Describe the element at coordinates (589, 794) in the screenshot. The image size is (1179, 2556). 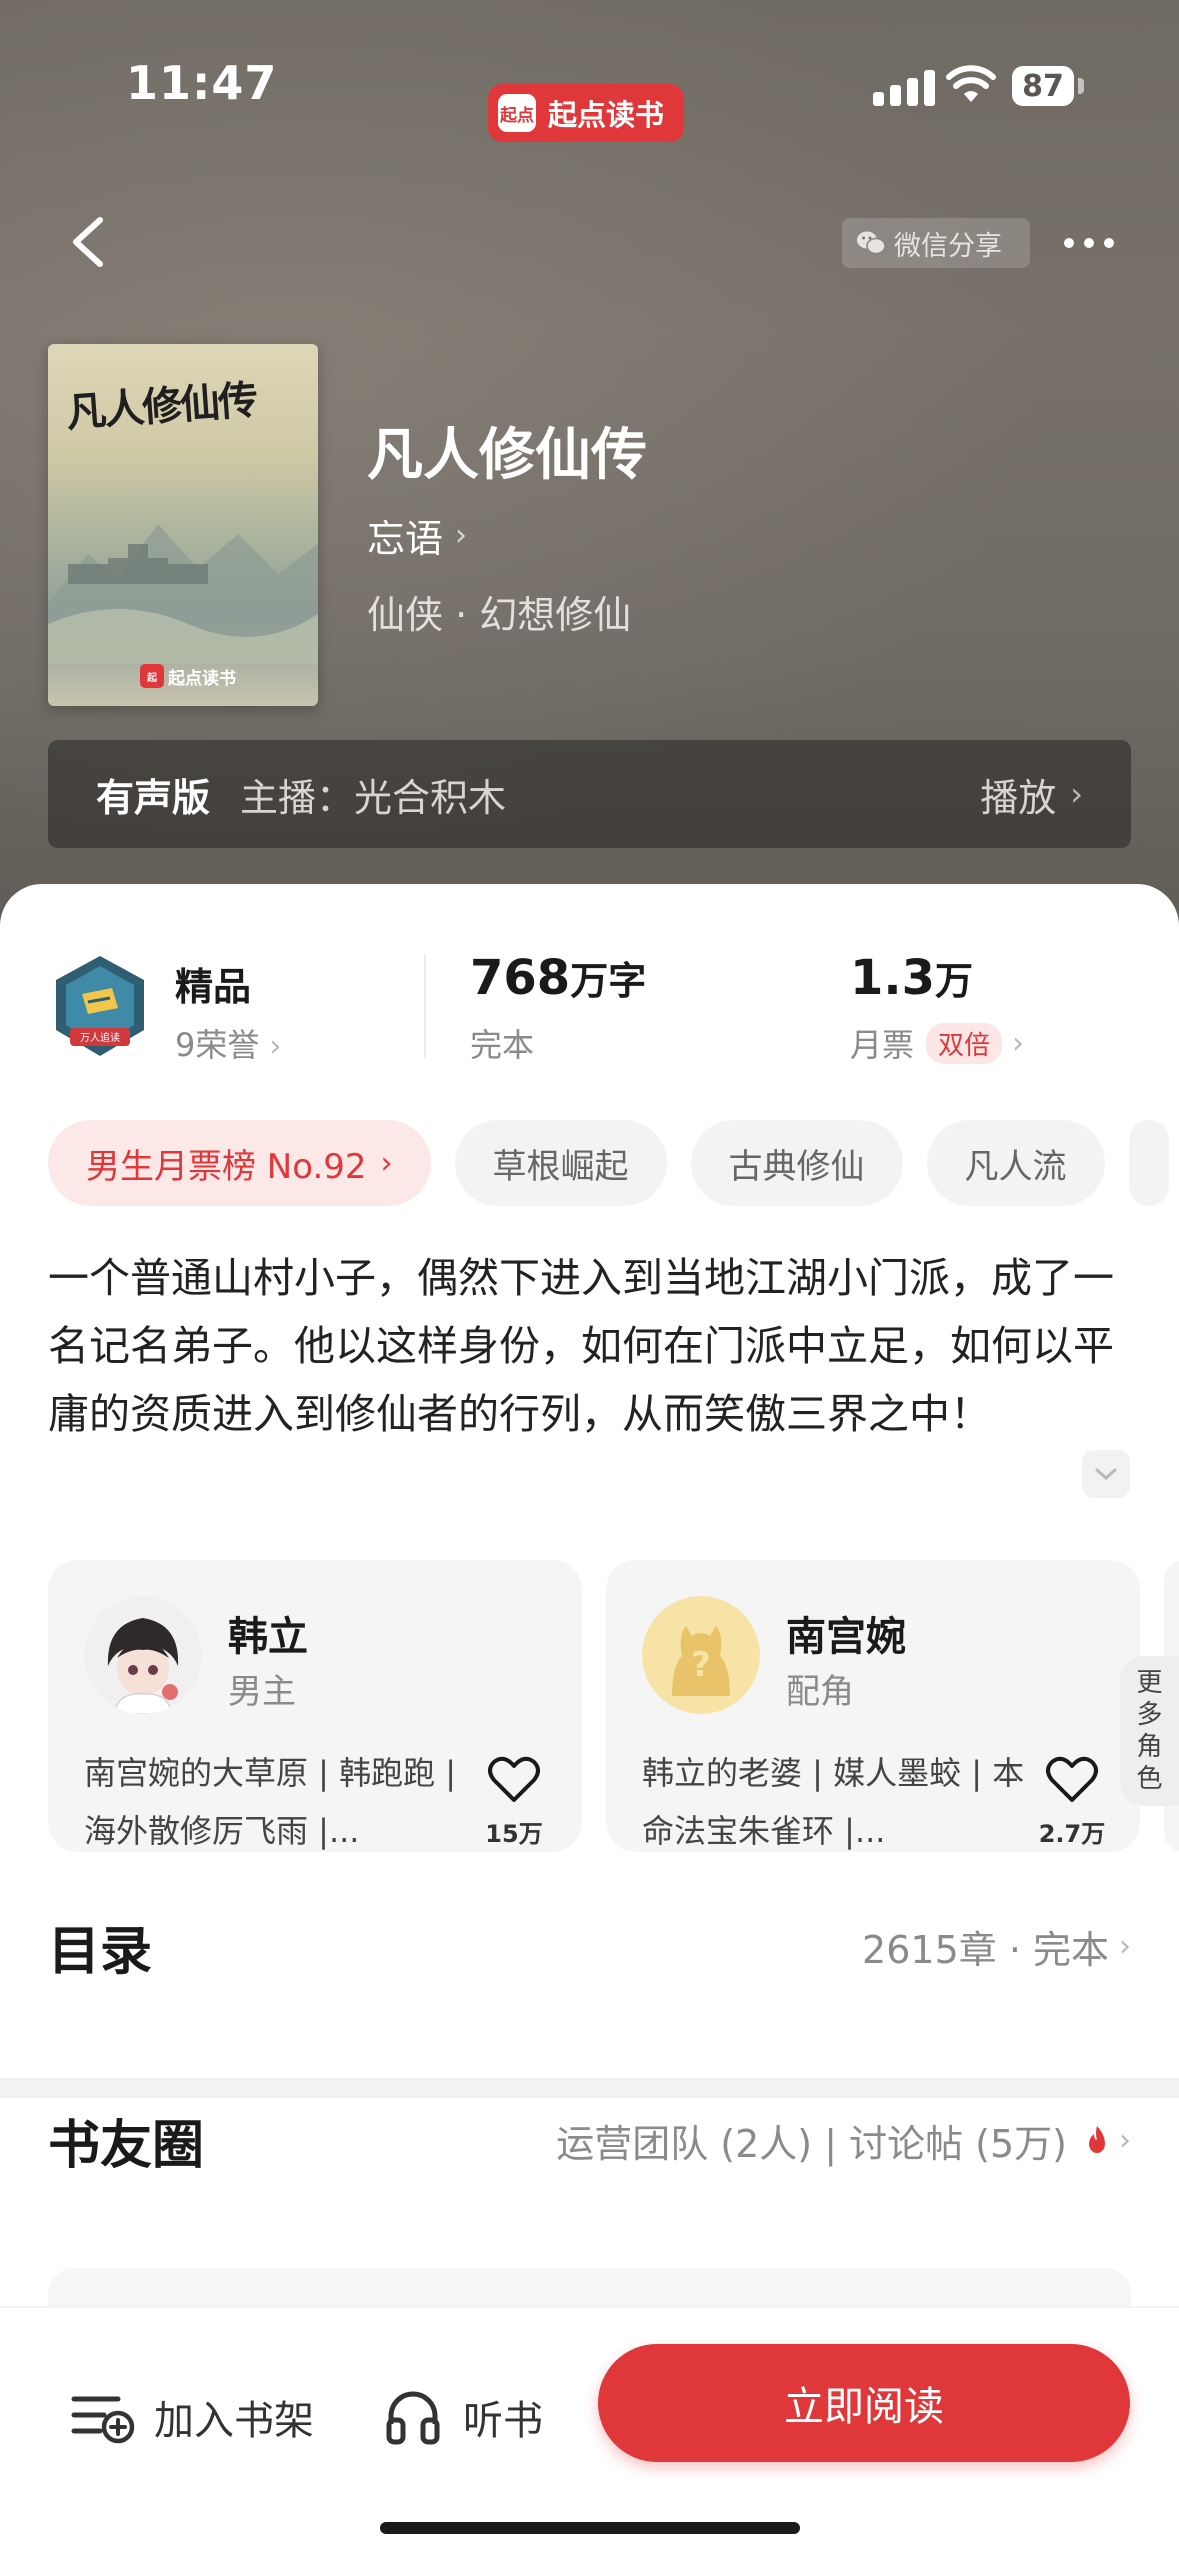
I see `audio-version-bar: 有声版 主播：光合积木 播放 ›` at that location.